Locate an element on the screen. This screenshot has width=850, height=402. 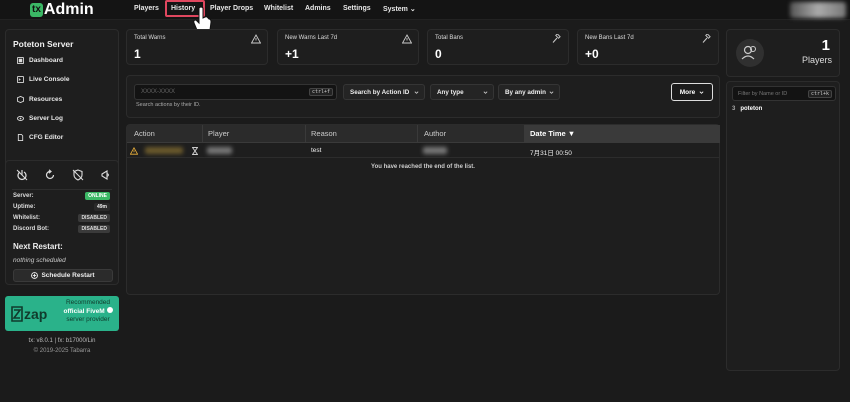
user-profile-blurred is located at coordinates (818, 10).